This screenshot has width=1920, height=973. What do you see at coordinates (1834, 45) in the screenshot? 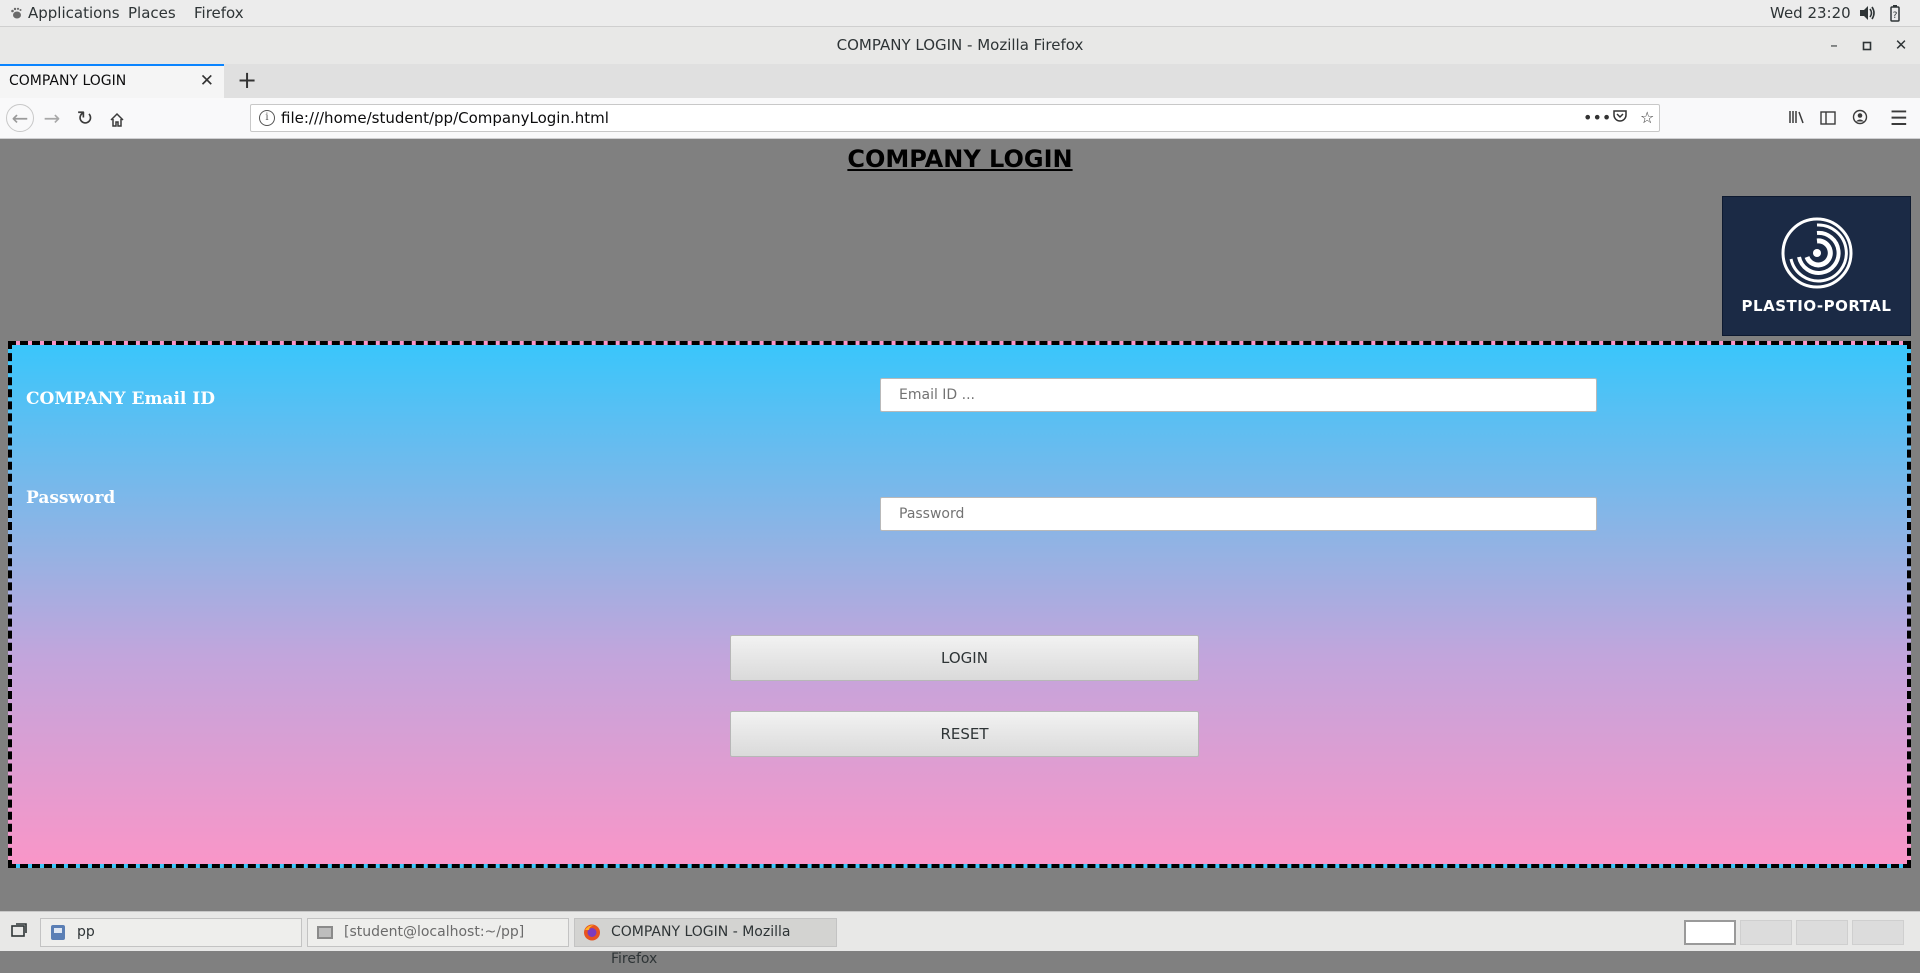
I see `minimize-icon: –` at bounding box center [1834, 45].